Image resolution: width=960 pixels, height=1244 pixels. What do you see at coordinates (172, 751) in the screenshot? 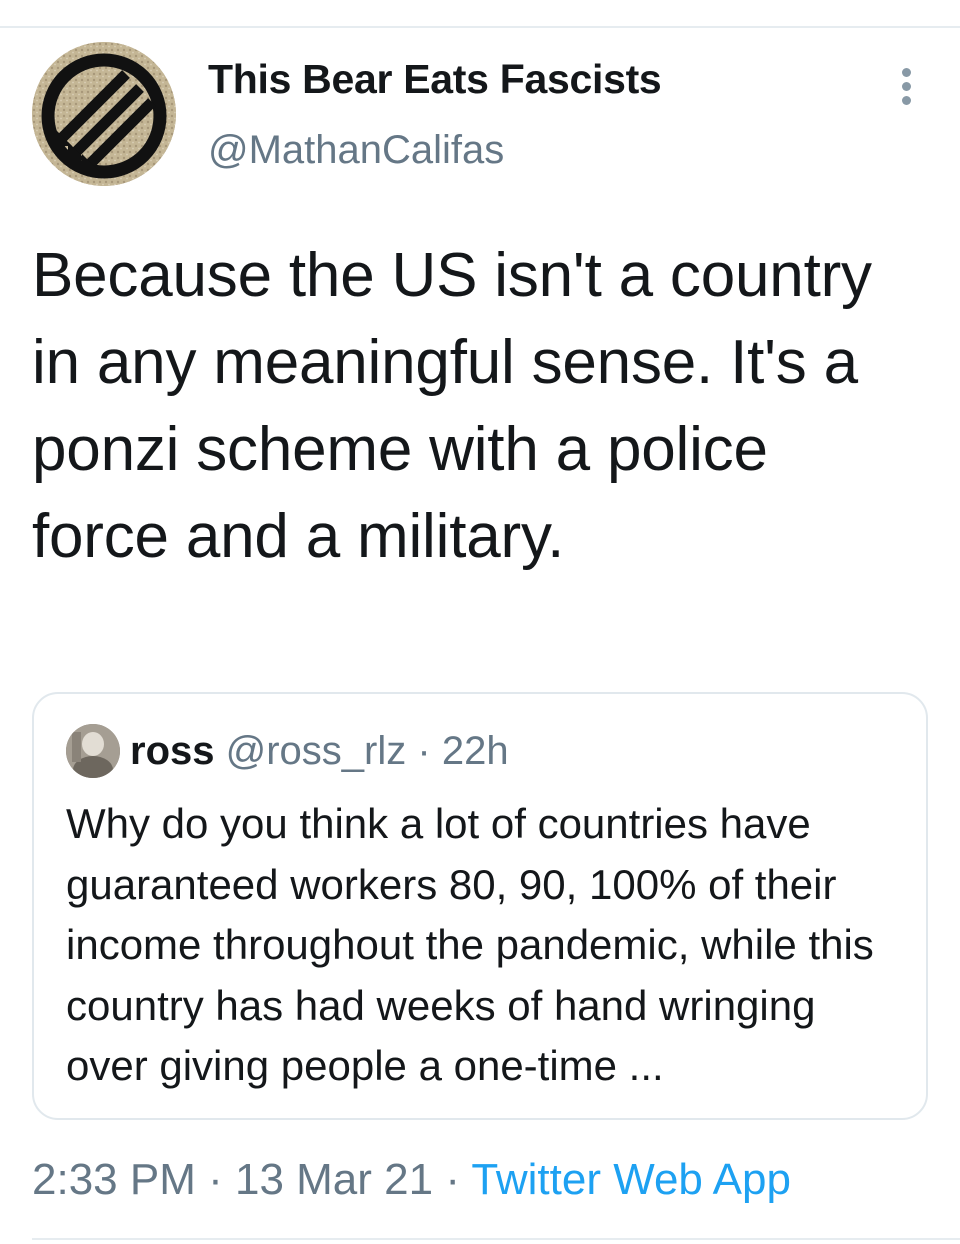
I see `quoted-author-name: ross` at bounding box center [172, 751].